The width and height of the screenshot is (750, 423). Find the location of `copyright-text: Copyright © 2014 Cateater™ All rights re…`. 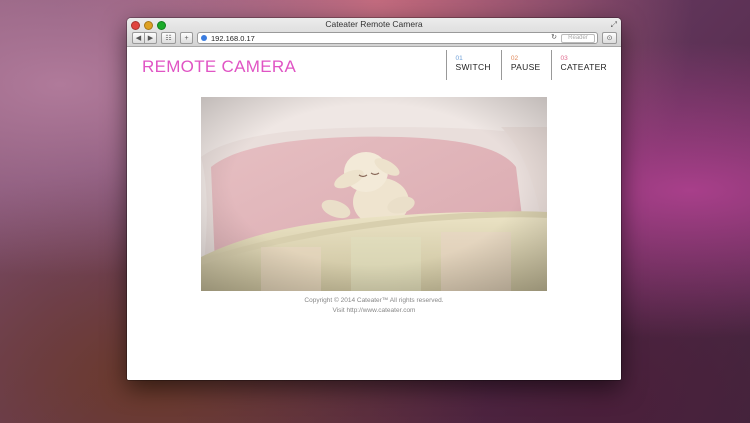

copyright-text: Copyright © 2014 Cateater™ All rights re… is located at coordinates (374, 300).